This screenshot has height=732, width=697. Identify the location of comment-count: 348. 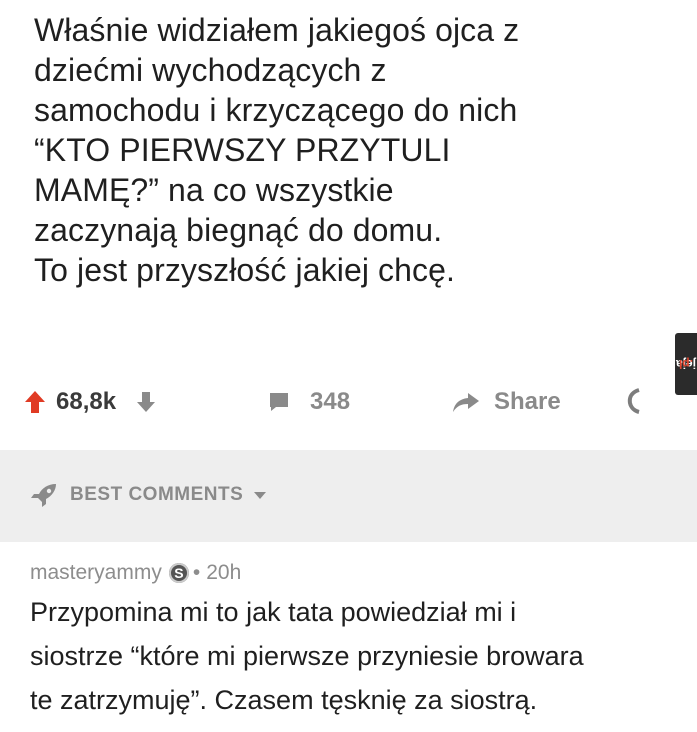
(330, 401).